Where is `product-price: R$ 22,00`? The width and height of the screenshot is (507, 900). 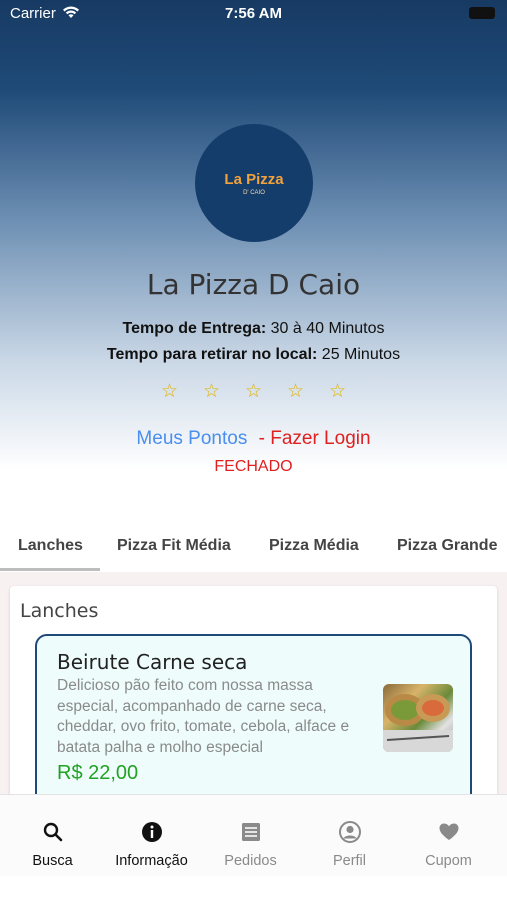 product-price: R$ 22,00 is located at coordinates (98, 773).